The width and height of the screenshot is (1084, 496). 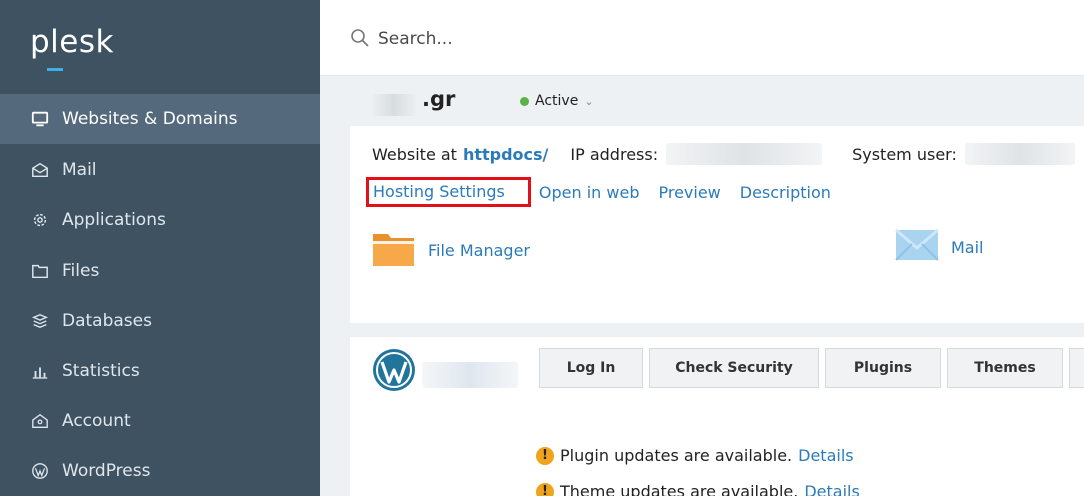 I want to click on status-dropdown: Active ⌄, so click(x=557, y=101).